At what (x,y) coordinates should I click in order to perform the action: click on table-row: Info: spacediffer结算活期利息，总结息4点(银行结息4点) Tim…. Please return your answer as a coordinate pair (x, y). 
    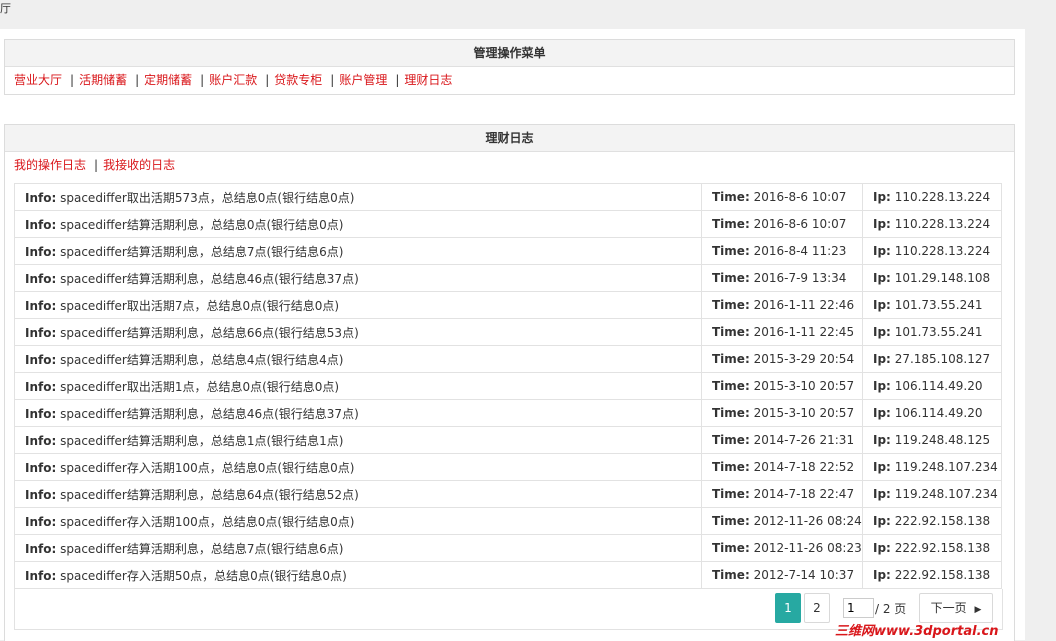
    Looking at the image, I should click on (508, 359).